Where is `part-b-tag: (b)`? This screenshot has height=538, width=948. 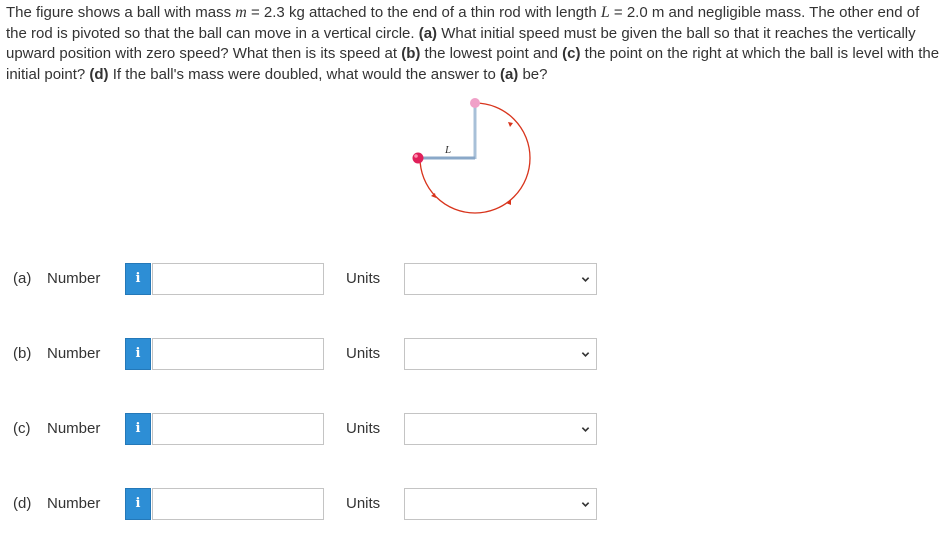
part-b-tag: (b) is located at coordinates (411, 53).